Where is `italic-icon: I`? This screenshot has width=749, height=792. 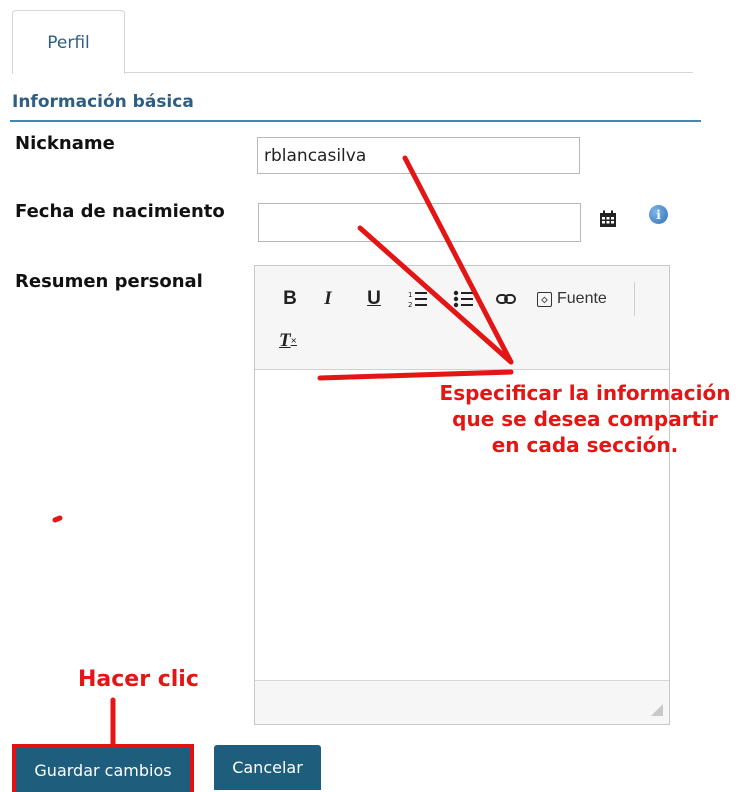
italic-icon: I is located at coordinates (328, 299).